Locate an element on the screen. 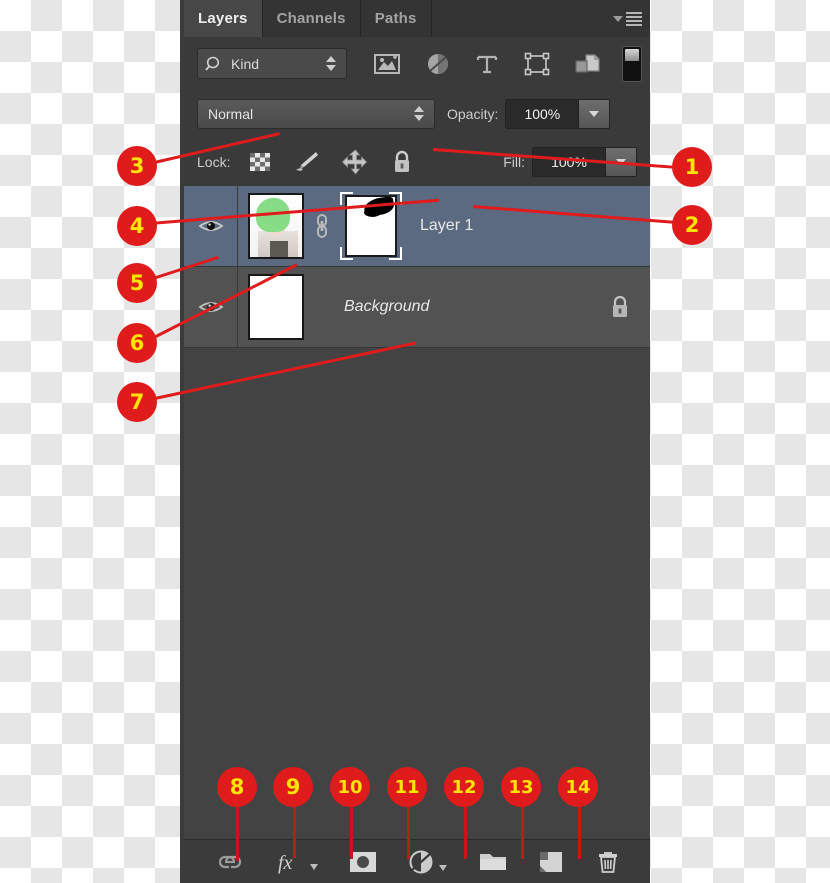 The width and height of the screenshot is (830, 883). updown-stepper-icon is located at coordinates (331, 63).